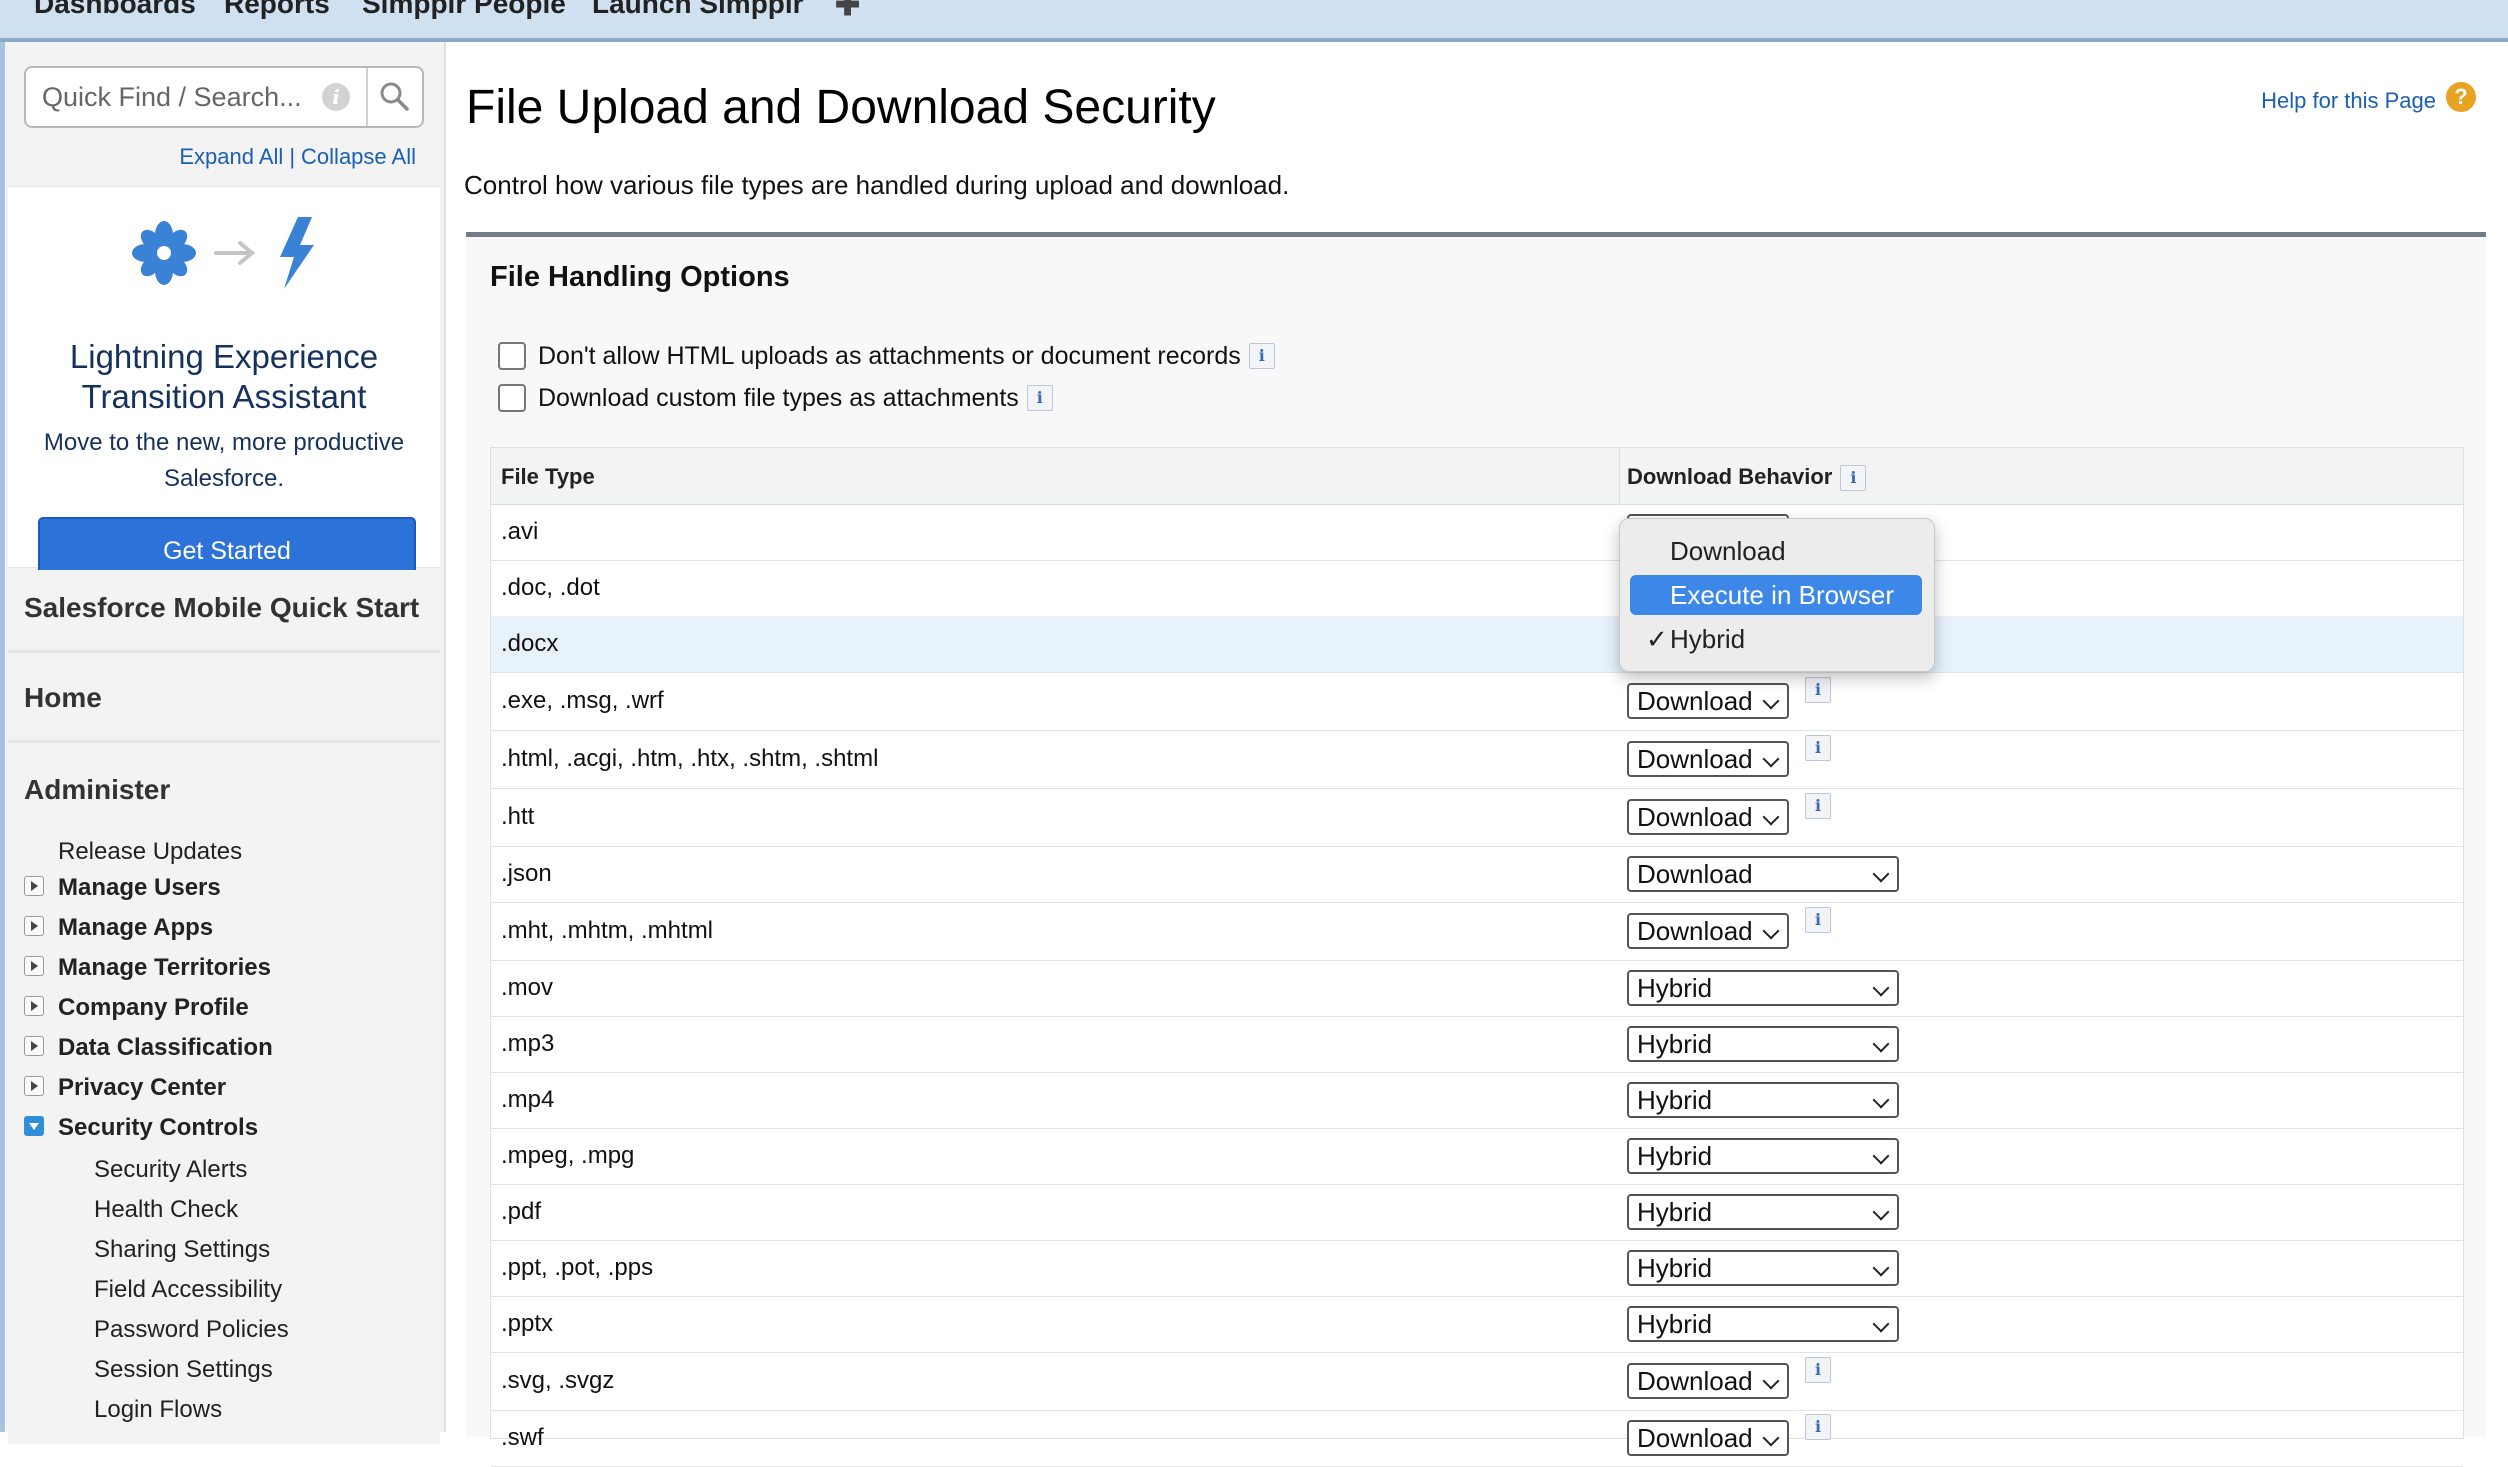 The width and height of the screenshot is (2508, 1467). I want to click on table-row: .mov Hybrid, so click(1477, 988).